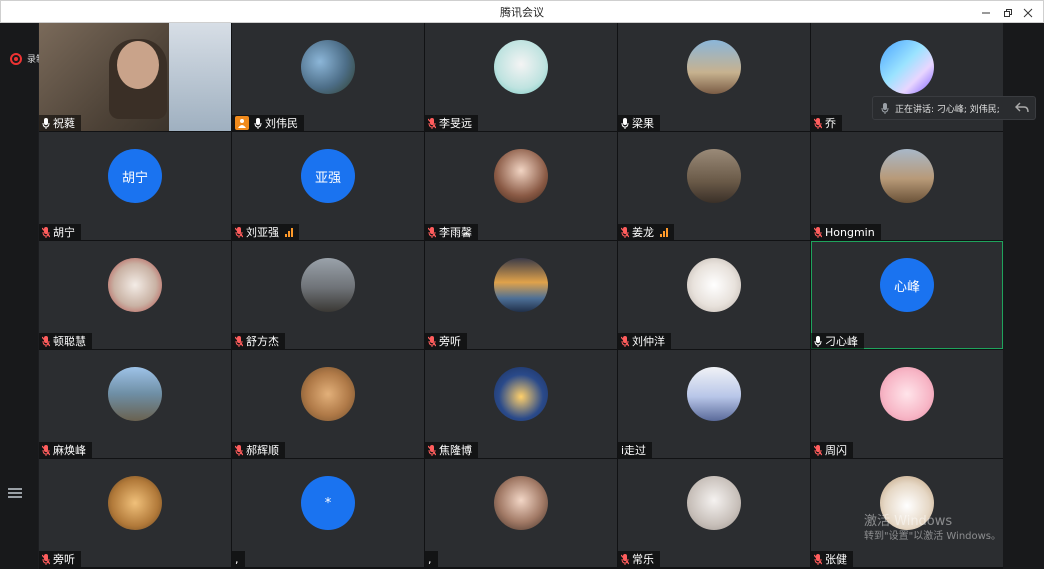 The height and width of the screenshot is (569, 1044). I want to click on participant-label: 张健, so click(832, 559).